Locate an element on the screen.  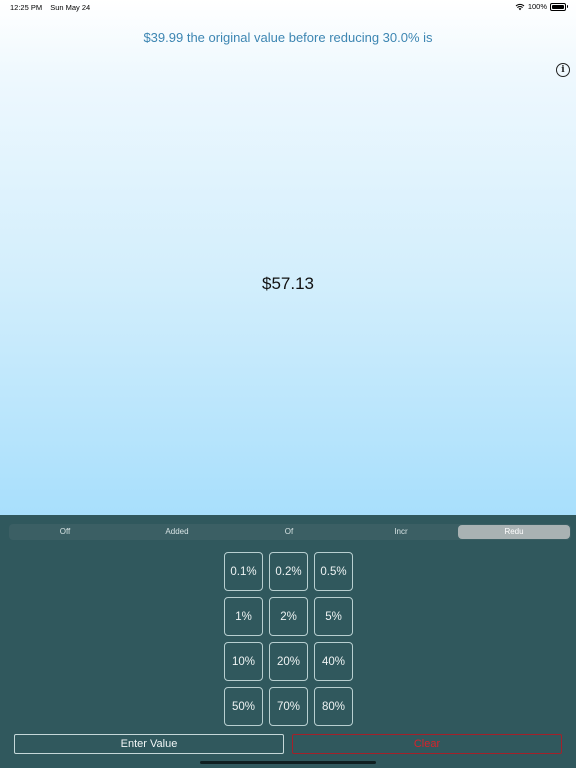
battery-icon is located at coordinates (559, 6).